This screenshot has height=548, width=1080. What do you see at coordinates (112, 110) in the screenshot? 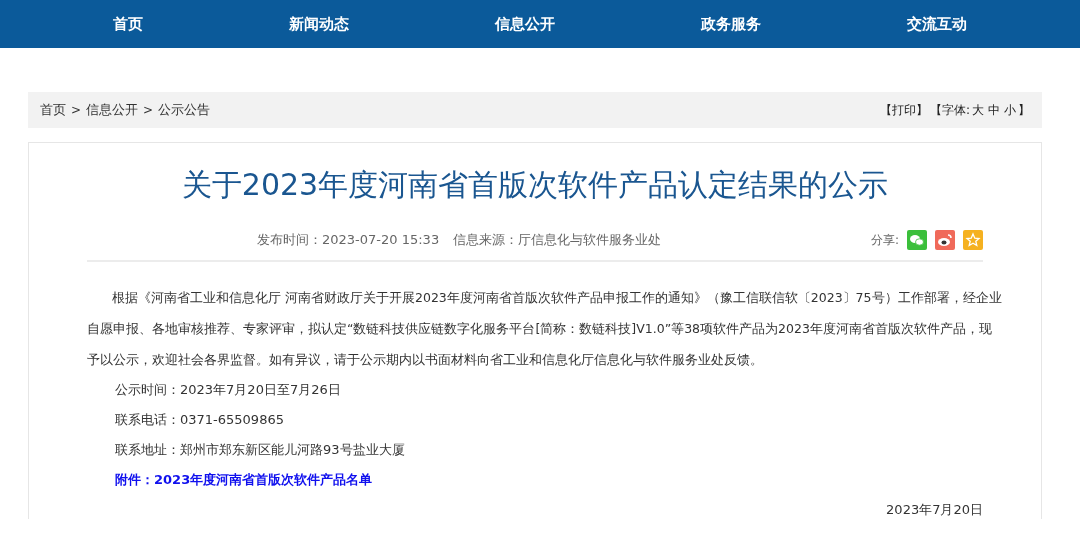
I see `breadcrumb-link: 信息公开` at bounding box center [112, 110].